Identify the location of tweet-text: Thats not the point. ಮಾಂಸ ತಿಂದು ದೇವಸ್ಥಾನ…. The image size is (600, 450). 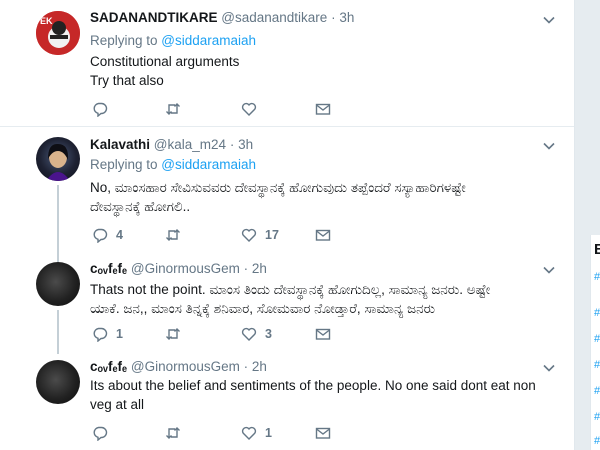
(325, 299).